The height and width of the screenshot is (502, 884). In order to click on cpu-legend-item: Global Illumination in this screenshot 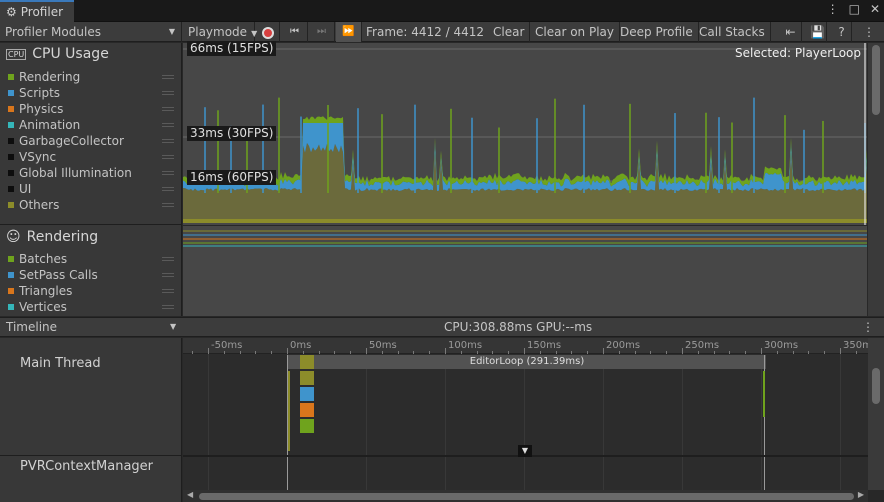, I will do `click(93, 173)`.